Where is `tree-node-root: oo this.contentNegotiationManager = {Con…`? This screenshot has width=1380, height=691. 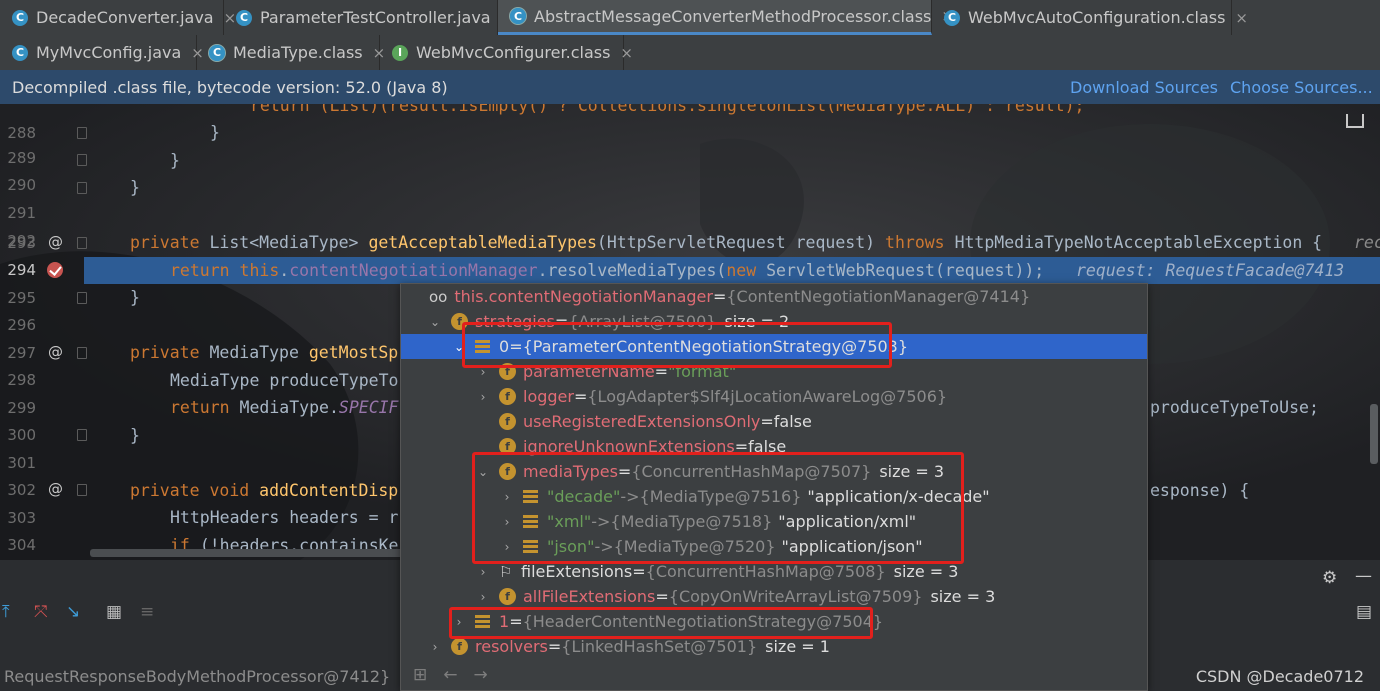
tree-node-root: oo this.contentNegotiationManager = {Con… is located at coordinates (774, 296).